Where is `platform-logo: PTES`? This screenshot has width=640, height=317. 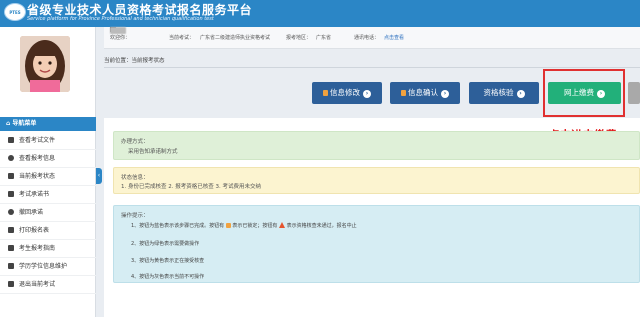 platform-logo: PTES is located at coordinates (15, 12).